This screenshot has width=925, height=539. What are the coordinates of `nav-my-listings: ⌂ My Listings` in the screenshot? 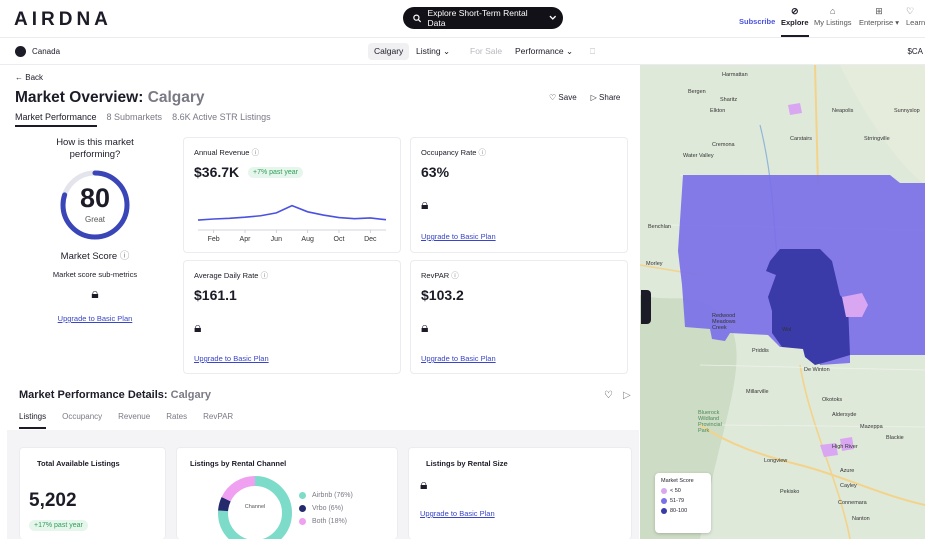 It's located at (833, 16).